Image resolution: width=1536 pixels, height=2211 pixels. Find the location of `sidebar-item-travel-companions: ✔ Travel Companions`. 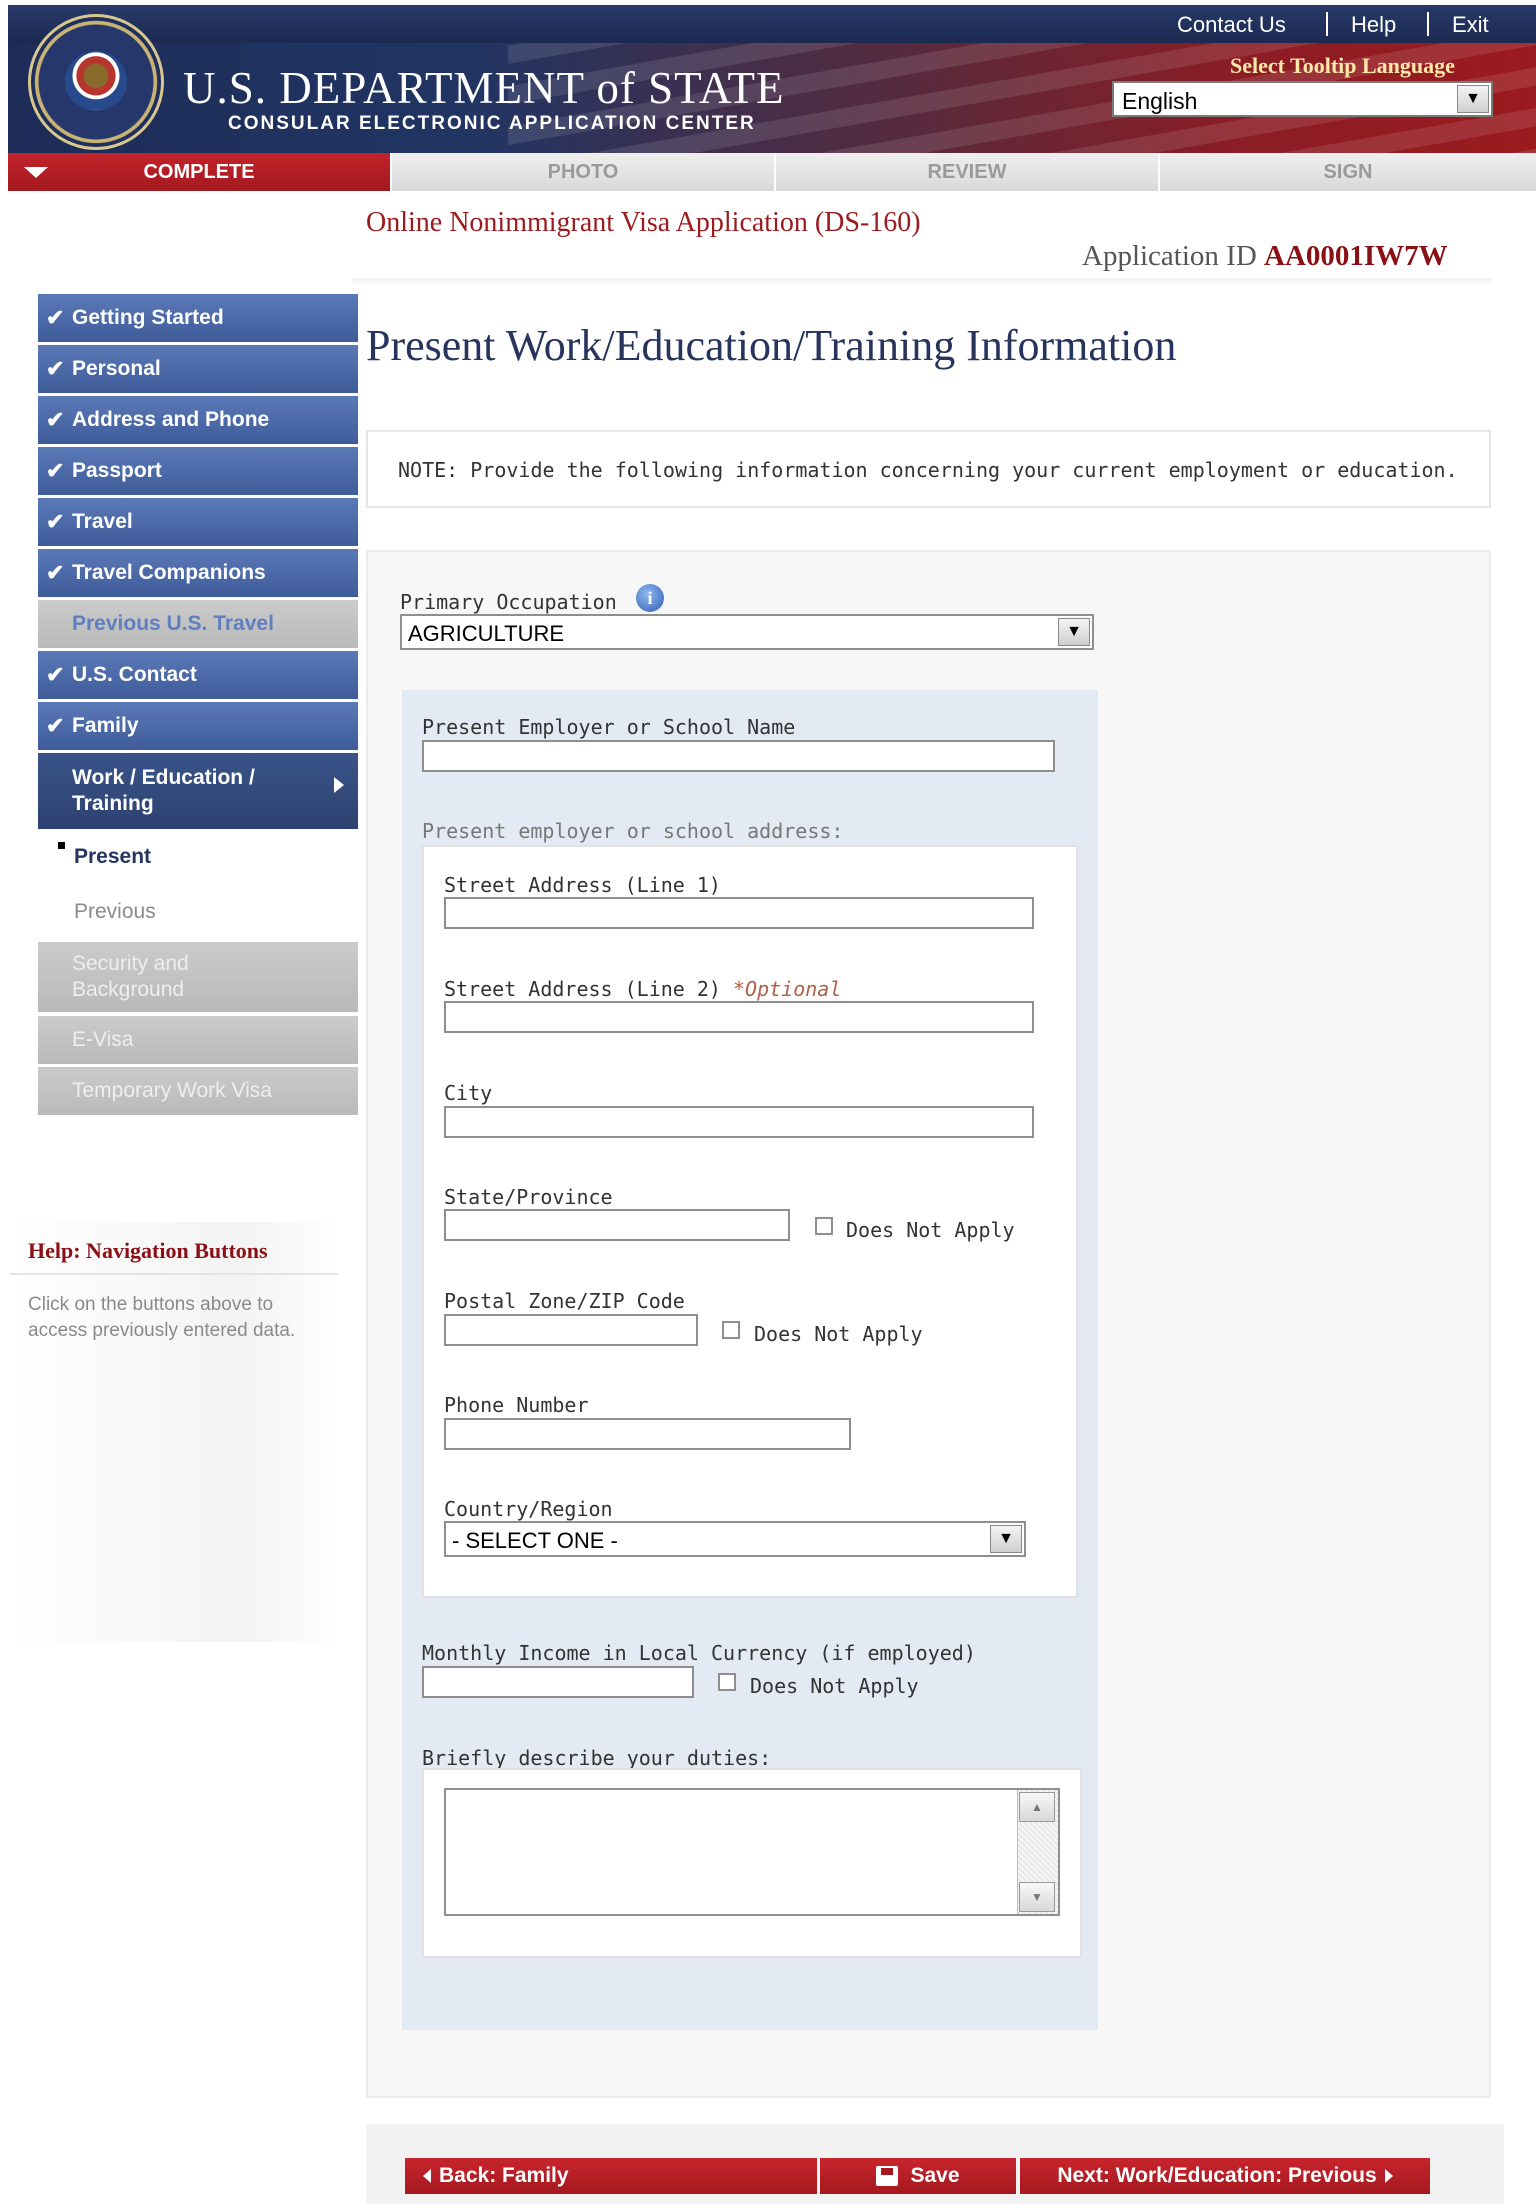

sidebar-item-travel-companions: ✔ Travel Companions is located at coordinates (198, 574).